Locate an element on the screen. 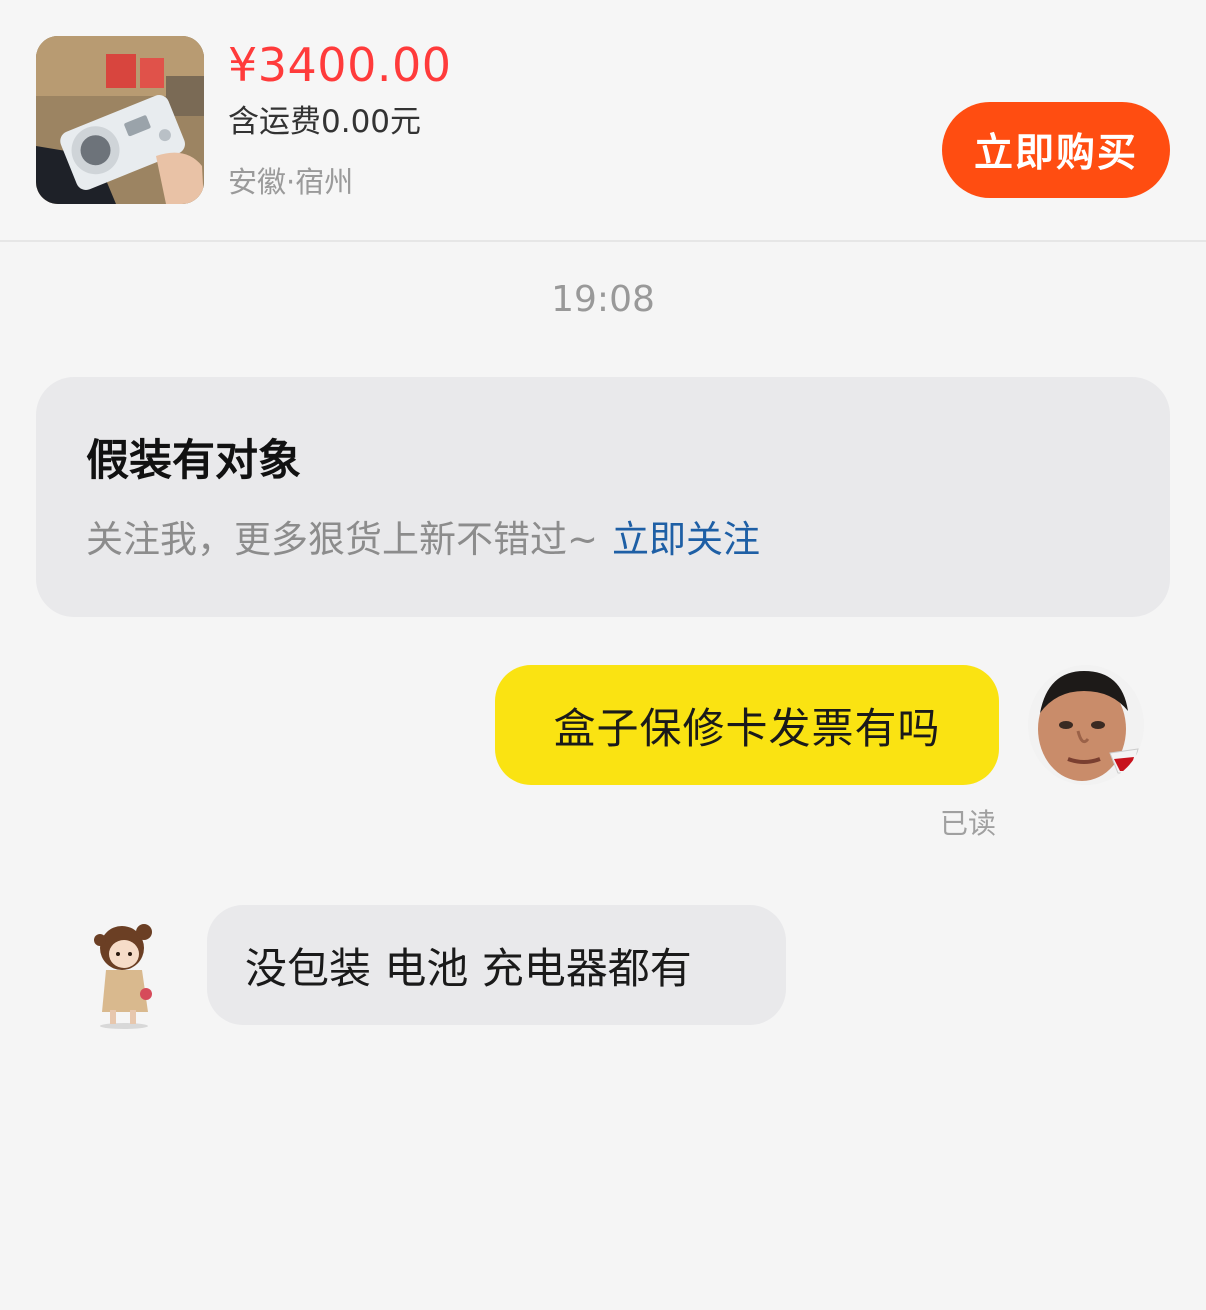 This screenshot has width=1206, height=1310. received-message-bubble: 没包装 电池 充电器都有 is located at coordinates (496, 965).